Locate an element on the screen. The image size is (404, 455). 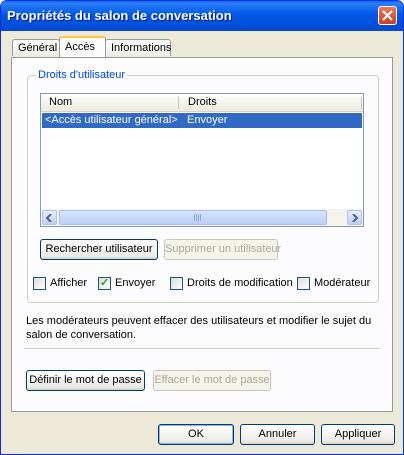
arrow-right-icon is located at coordinates (355, 217).